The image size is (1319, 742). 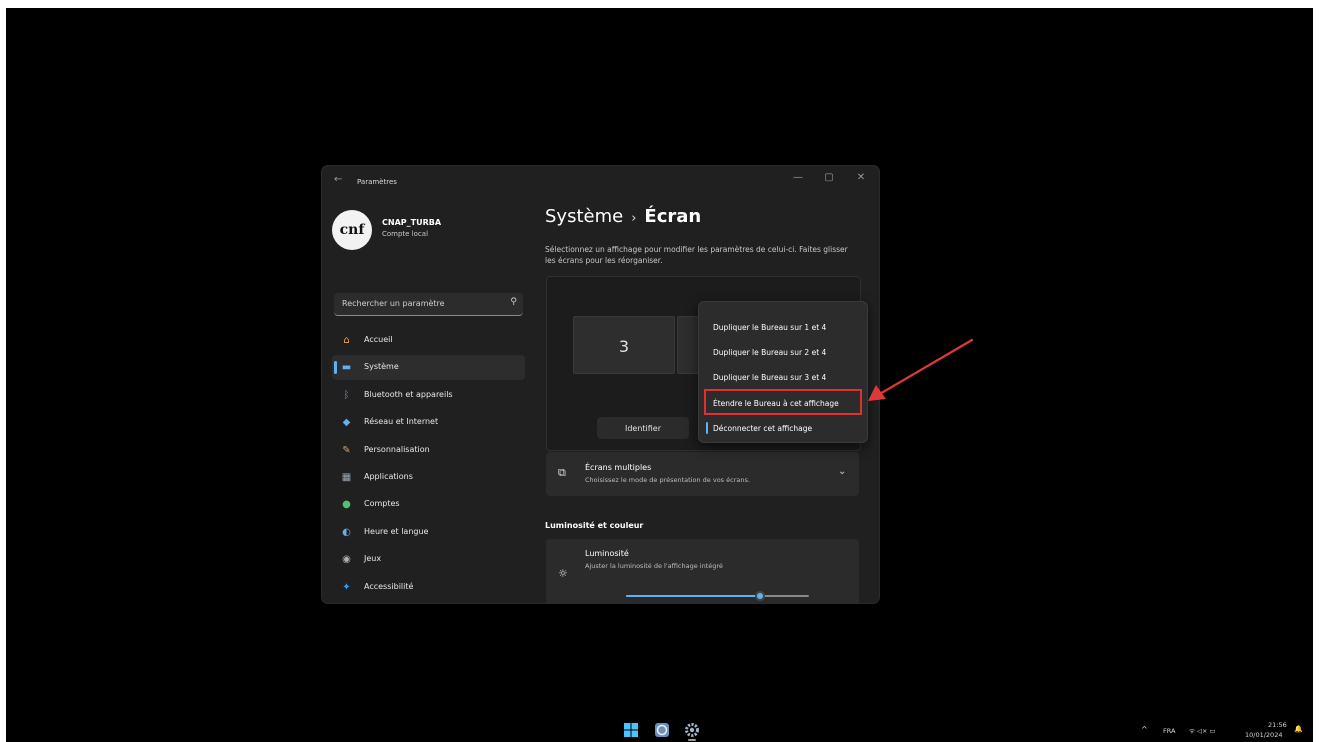 I want to click on user-name: CNAP_TURBA, so click(x=412, y=222).